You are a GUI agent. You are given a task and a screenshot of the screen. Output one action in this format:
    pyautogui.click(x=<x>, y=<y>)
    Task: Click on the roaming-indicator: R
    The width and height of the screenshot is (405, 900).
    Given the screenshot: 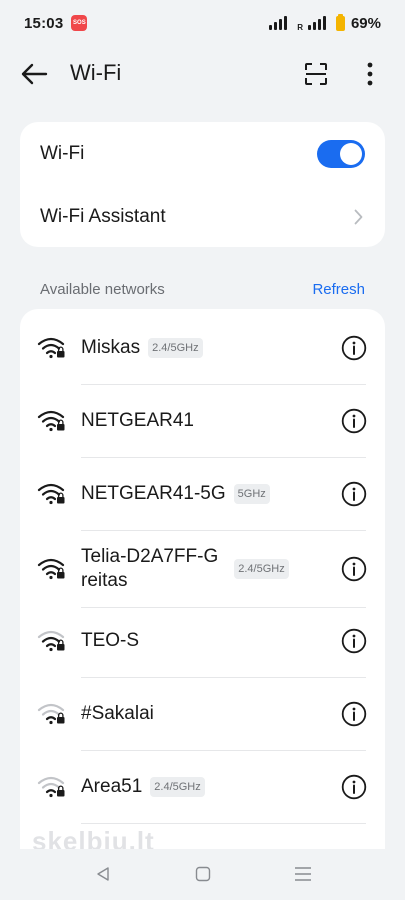 What is the action you would take?
    pyautogui.click(x=300, y=27)
    